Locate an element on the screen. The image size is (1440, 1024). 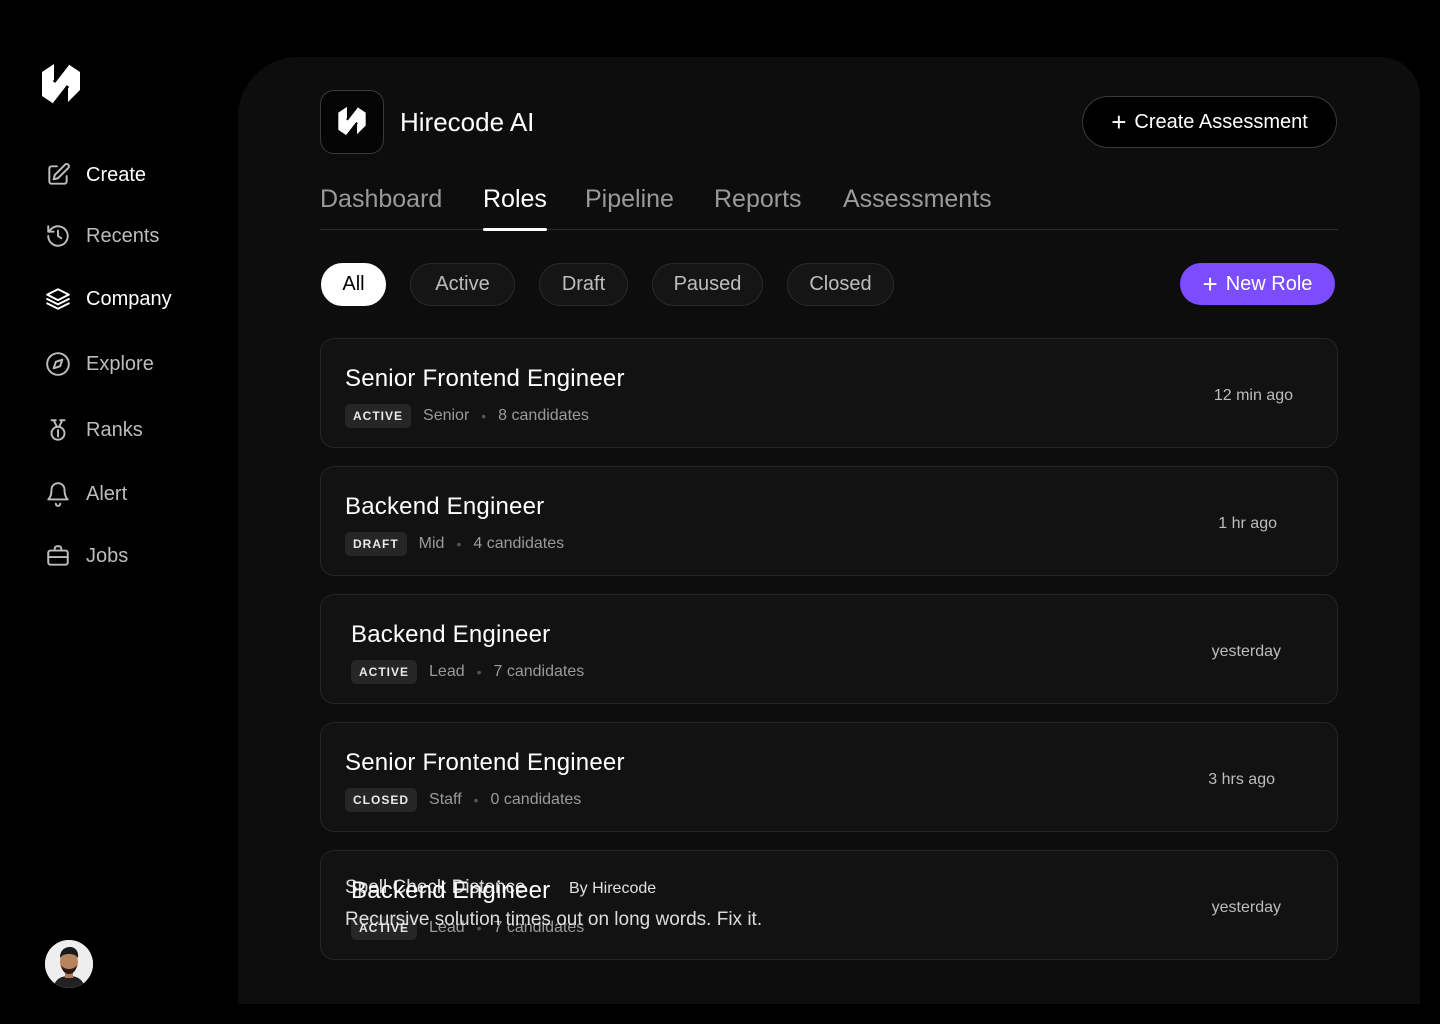
role-meta: ACTIVE Lead • 7 candidates is located at coordinates (467, 672).